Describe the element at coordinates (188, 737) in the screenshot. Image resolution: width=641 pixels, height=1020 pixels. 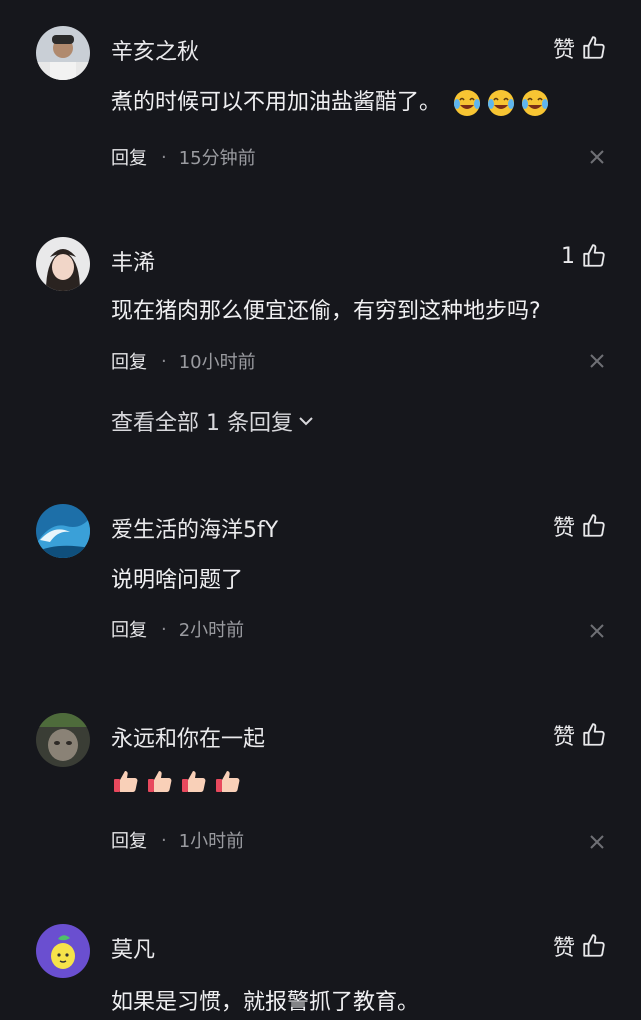
I see `username: 永远和你在一起` at that location.